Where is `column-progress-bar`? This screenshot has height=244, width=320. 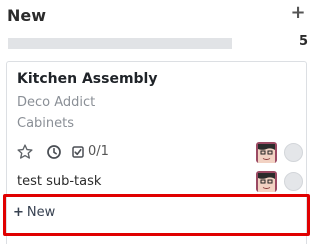
column-progress-bar is located at coordinates (120, 43).